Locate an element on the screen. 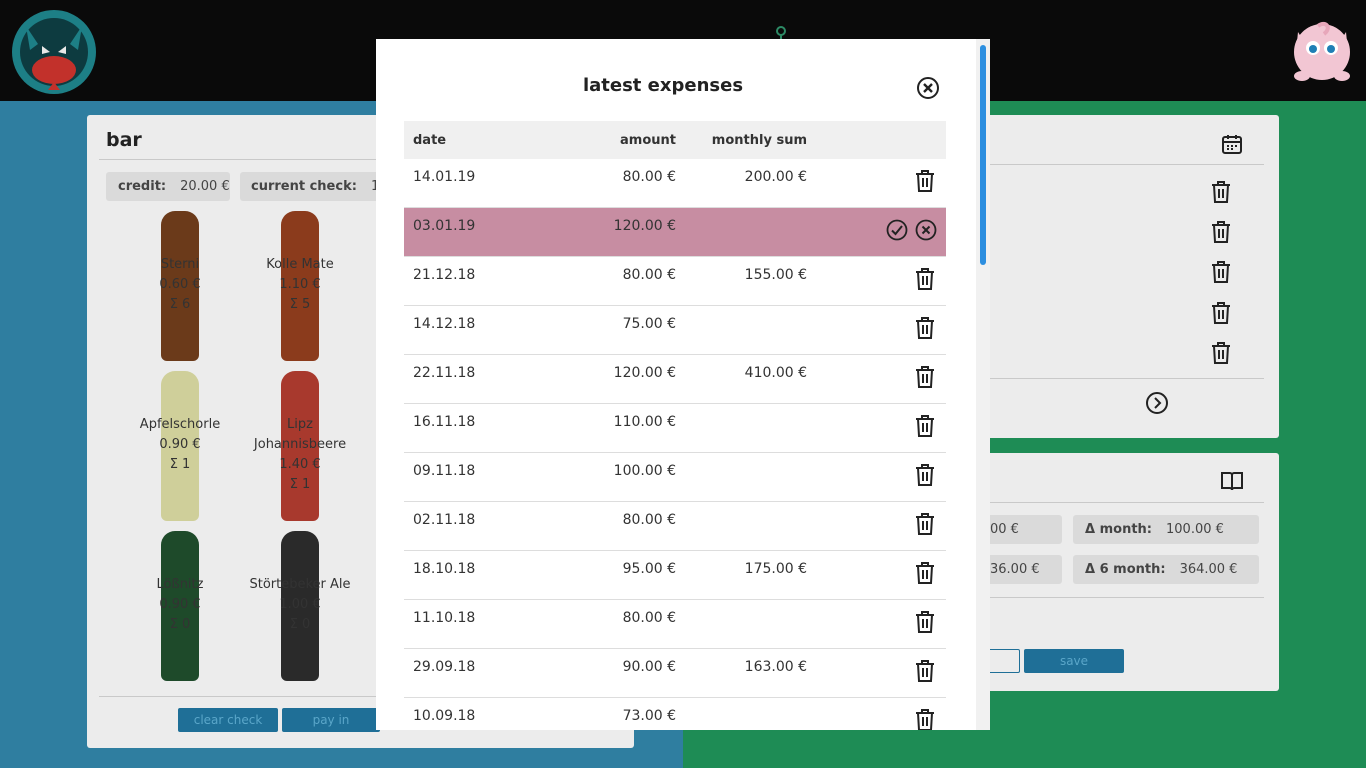 This screenshot has width=1366, height=768. cat-logo is located at coordinates (54, 51).